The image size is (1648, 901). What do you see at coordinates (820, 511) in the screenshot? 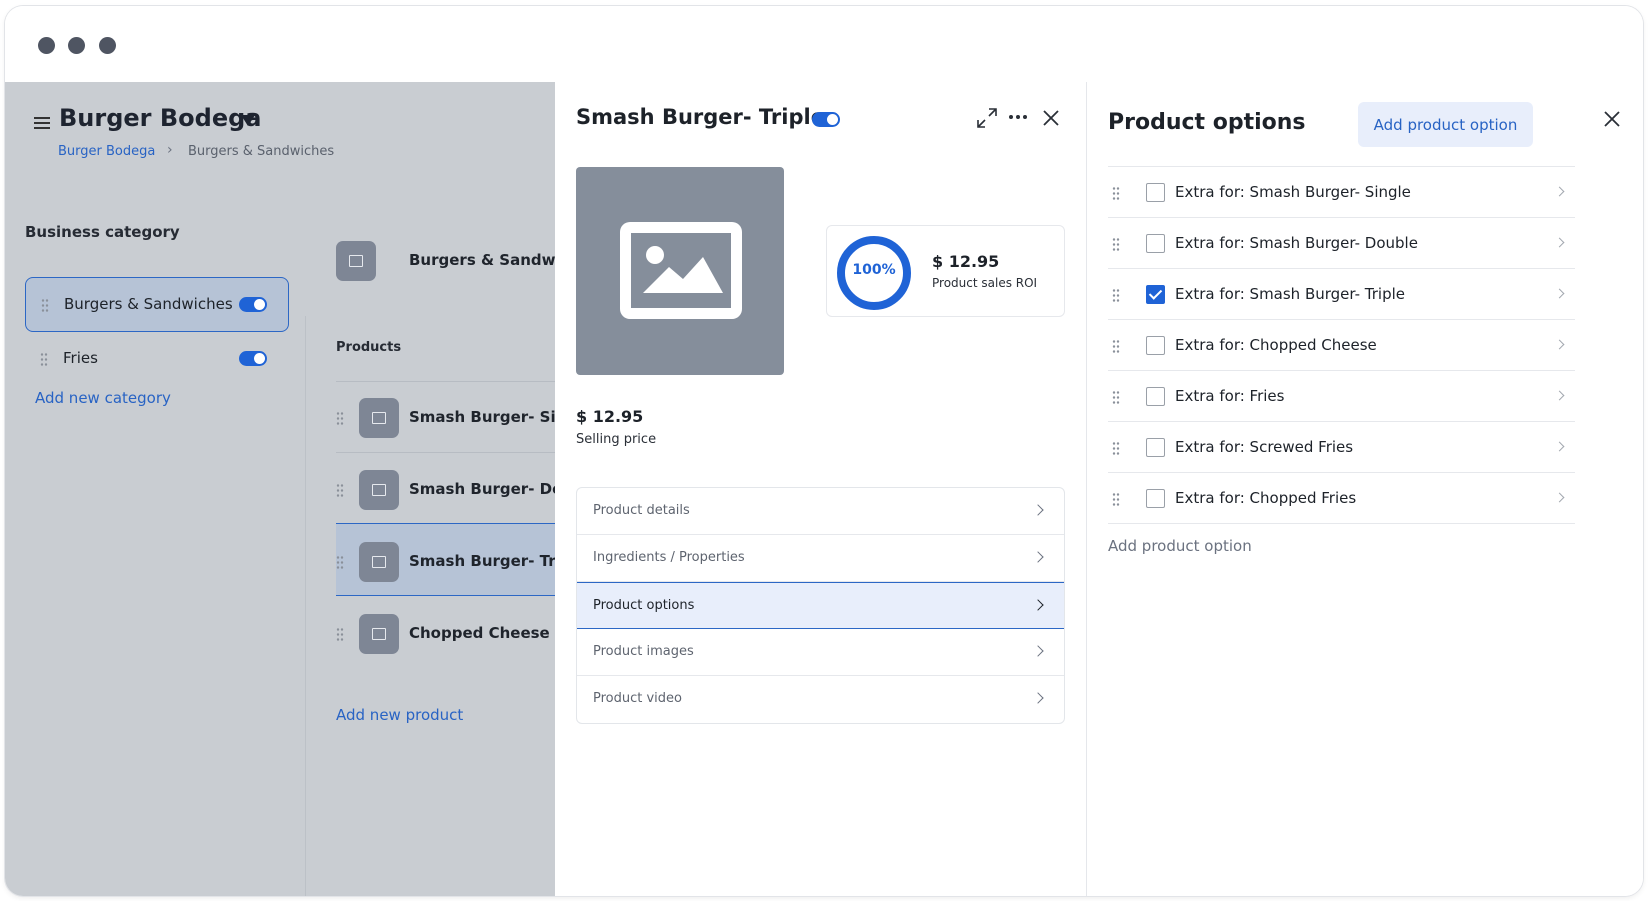
I see `menu-item-product-details: Product details` at bounding box center [820, 511].